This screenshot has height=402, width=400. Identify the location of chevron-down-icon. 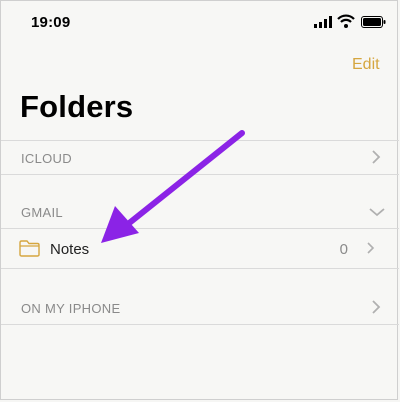
(377, 212).